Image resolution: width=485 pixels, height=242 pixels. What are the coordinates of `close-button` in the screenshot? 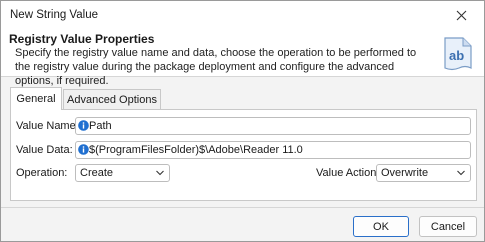 It's located at (461, 15).